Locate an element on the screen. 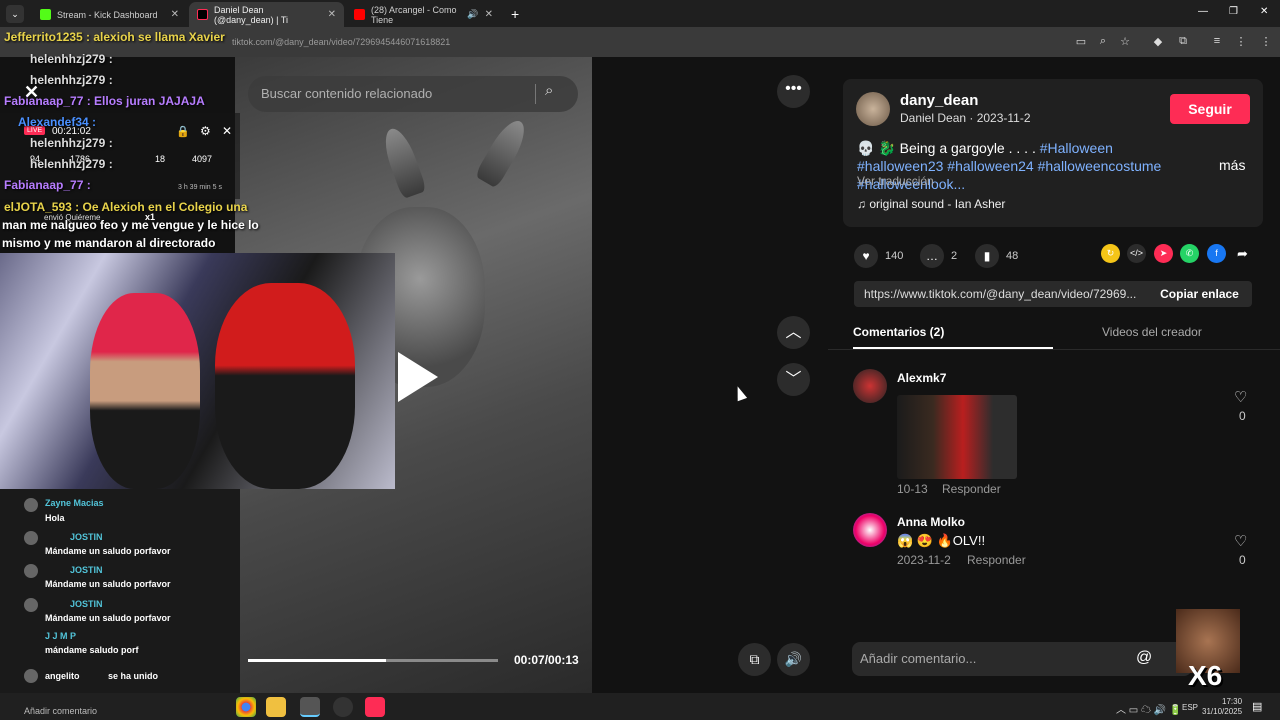 Image resolution: width=1280 pixels, height=720 pixels. next-video-button: ﹀ is located at coordinates (793, 379).